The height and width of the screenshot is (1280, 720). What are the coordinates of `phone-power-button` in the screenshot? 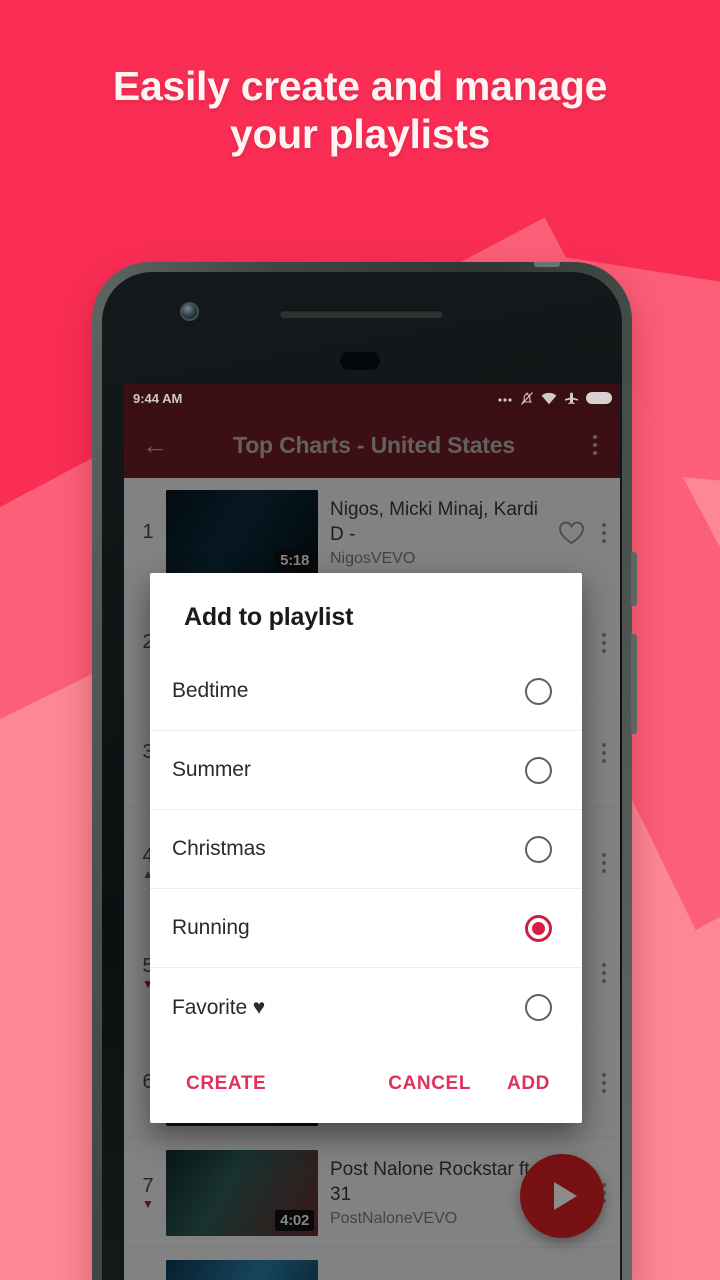 It's located at (634, 684).